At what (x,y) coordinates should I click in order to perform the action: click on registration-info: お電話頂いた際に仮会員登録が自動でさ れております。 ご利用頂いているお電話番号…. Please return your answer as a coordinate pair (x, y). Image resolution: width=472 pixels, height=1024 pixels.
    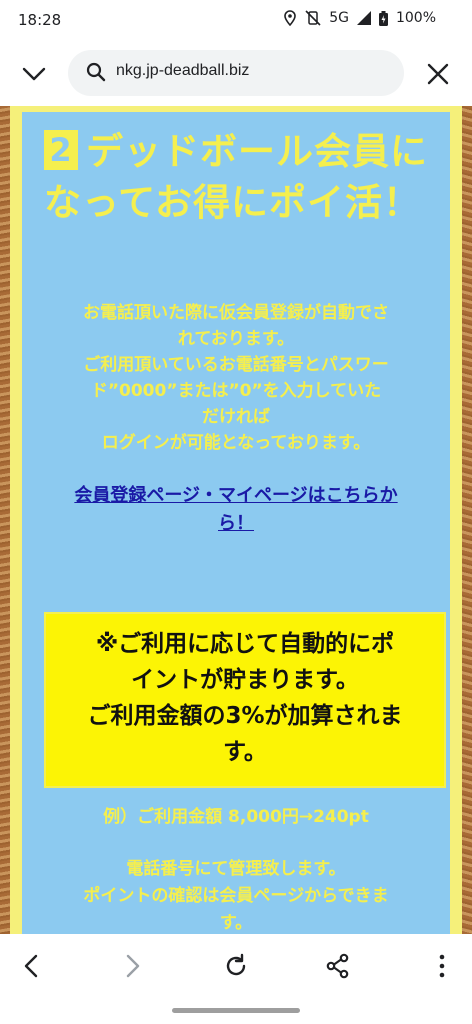
    Looking at the image, I should click on (236, 378).